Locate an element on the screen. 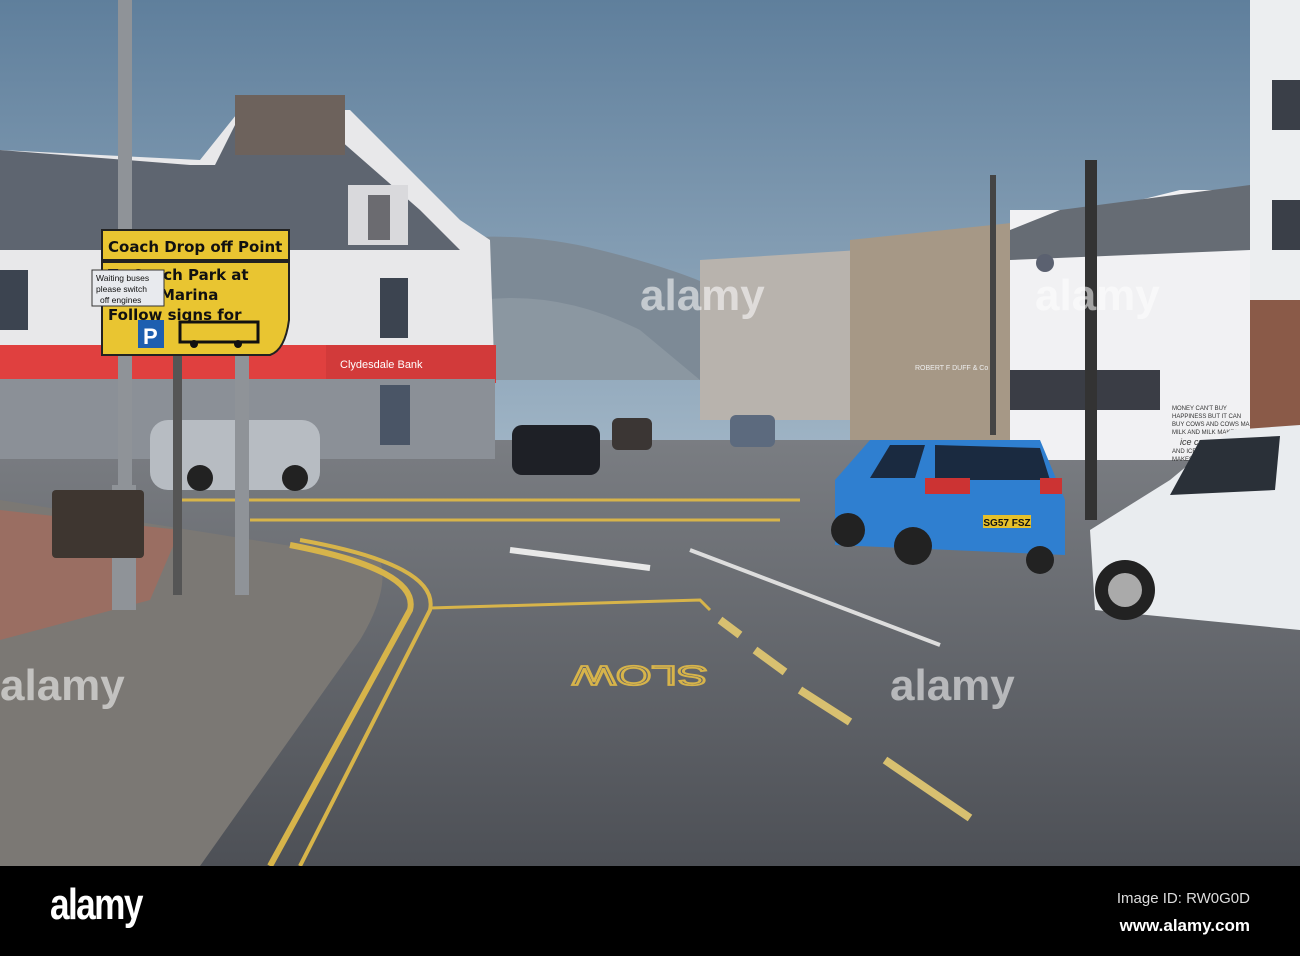 This screenshot has width=1300, height=956. svg-text: off engines is located at coordinates (120, 300).